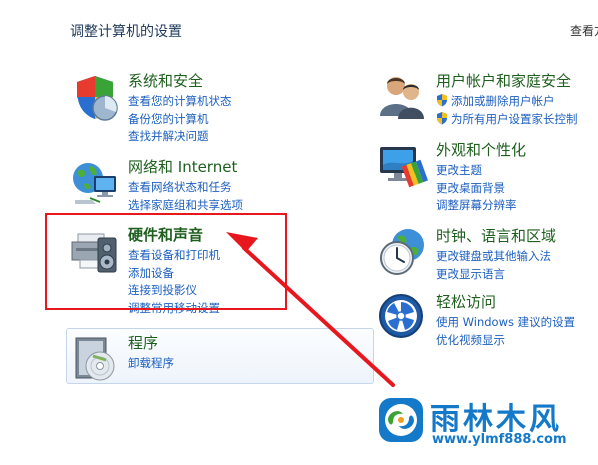 The width and height of the screenshot is (598, 465). What do you see at coordinates (482, 425) in the screenshot?
I see `watermark: 雨林木风 www.ylmf888.com` at bounding box center [482, 425].